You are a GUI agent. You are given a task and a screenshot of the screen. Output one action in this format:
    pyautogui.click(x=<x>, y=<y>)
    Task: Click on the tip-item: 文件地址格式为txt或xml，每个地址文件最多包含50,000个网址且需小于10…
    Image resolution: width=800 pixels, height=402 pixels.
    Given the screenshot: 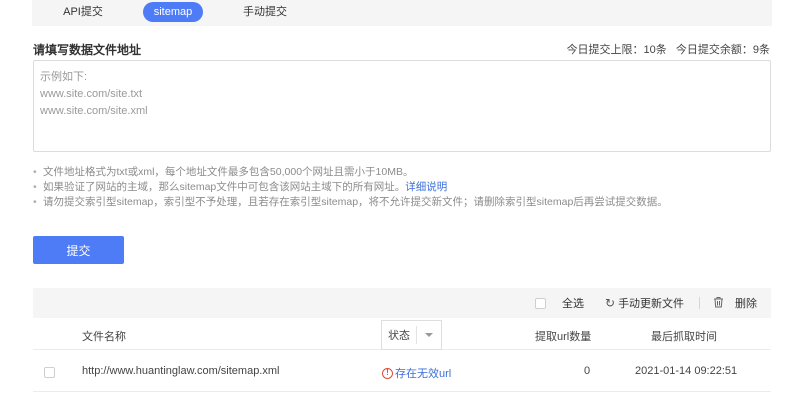 What is the action you would take?
    pyautogui.click(x=350, y=172)
    